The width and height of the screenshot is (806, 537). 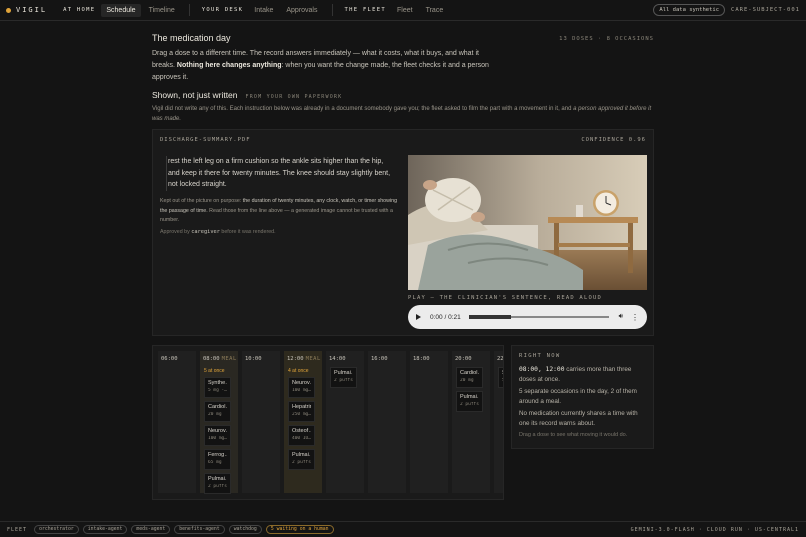 What do you see at coordinates (245, 529) in the screenshot?
I see `agent-watchdog: watchdog` at bounding box center [245, 529].